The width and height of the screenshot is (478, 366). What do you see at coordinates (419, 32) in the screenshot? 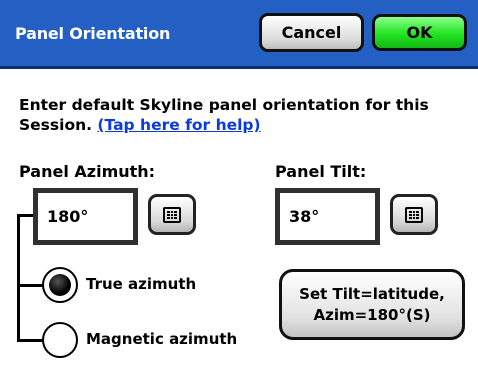
I see `ok-button: OK` at bounding box center [419, 32].